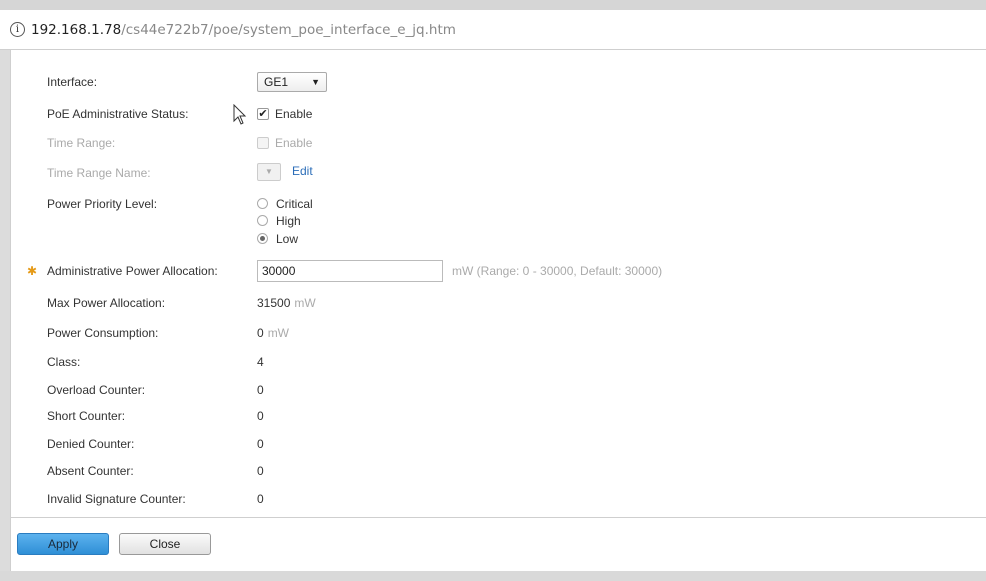 This screenshot has height=581, width=986. I want to click on max-power-allocation-value: 31500, so click(274, 303).